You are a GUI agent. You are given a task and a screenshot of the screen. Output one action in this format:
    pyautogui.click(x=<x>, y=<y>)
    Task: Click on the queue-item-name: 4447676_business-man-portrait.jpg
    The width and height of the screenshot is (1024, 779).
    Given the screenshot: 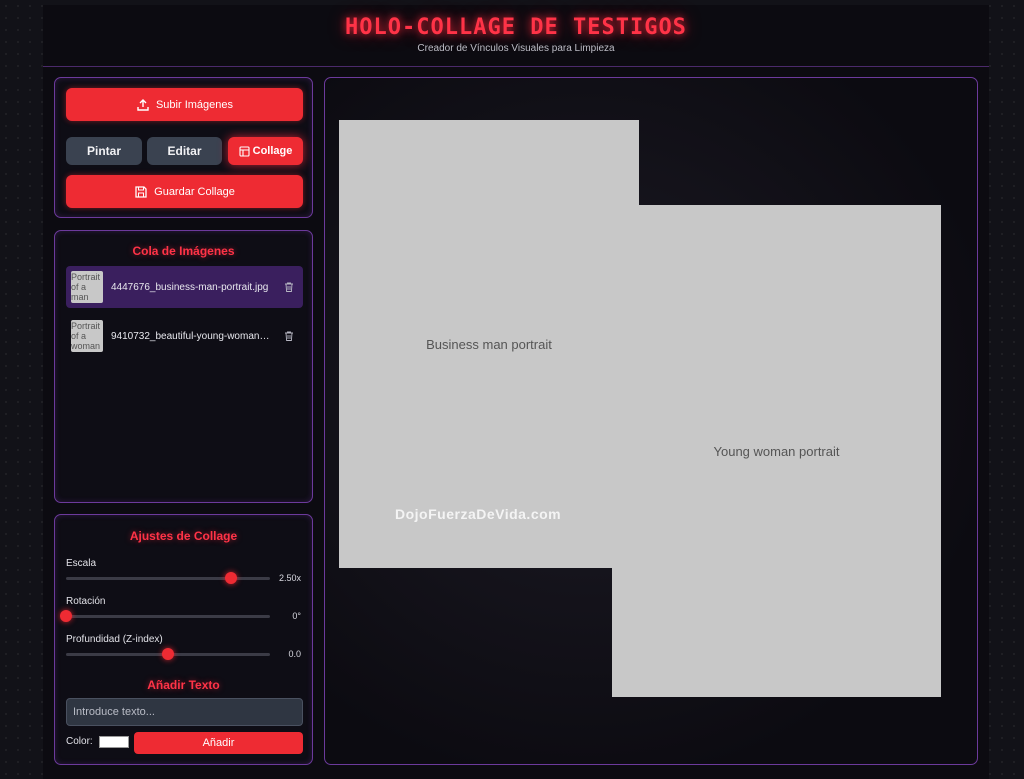 What is the action you would take?
    pyautogui.click(x=190, y=287)
    